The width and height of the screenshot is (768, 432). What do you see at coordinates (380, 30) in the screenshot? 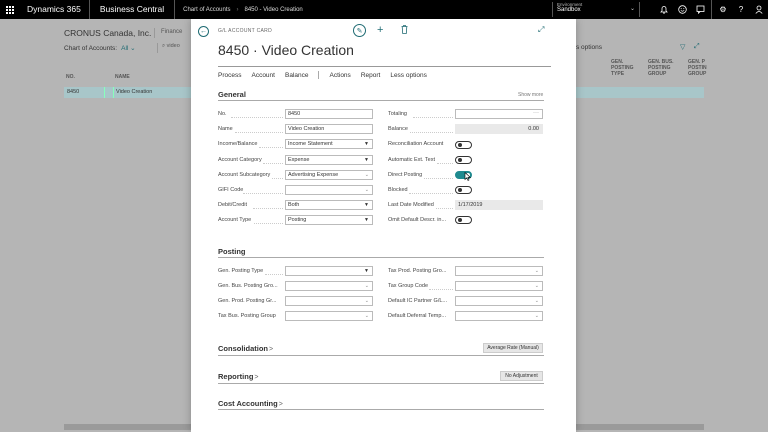
I see `plus-icon: +` at bounding box center [380, 30].